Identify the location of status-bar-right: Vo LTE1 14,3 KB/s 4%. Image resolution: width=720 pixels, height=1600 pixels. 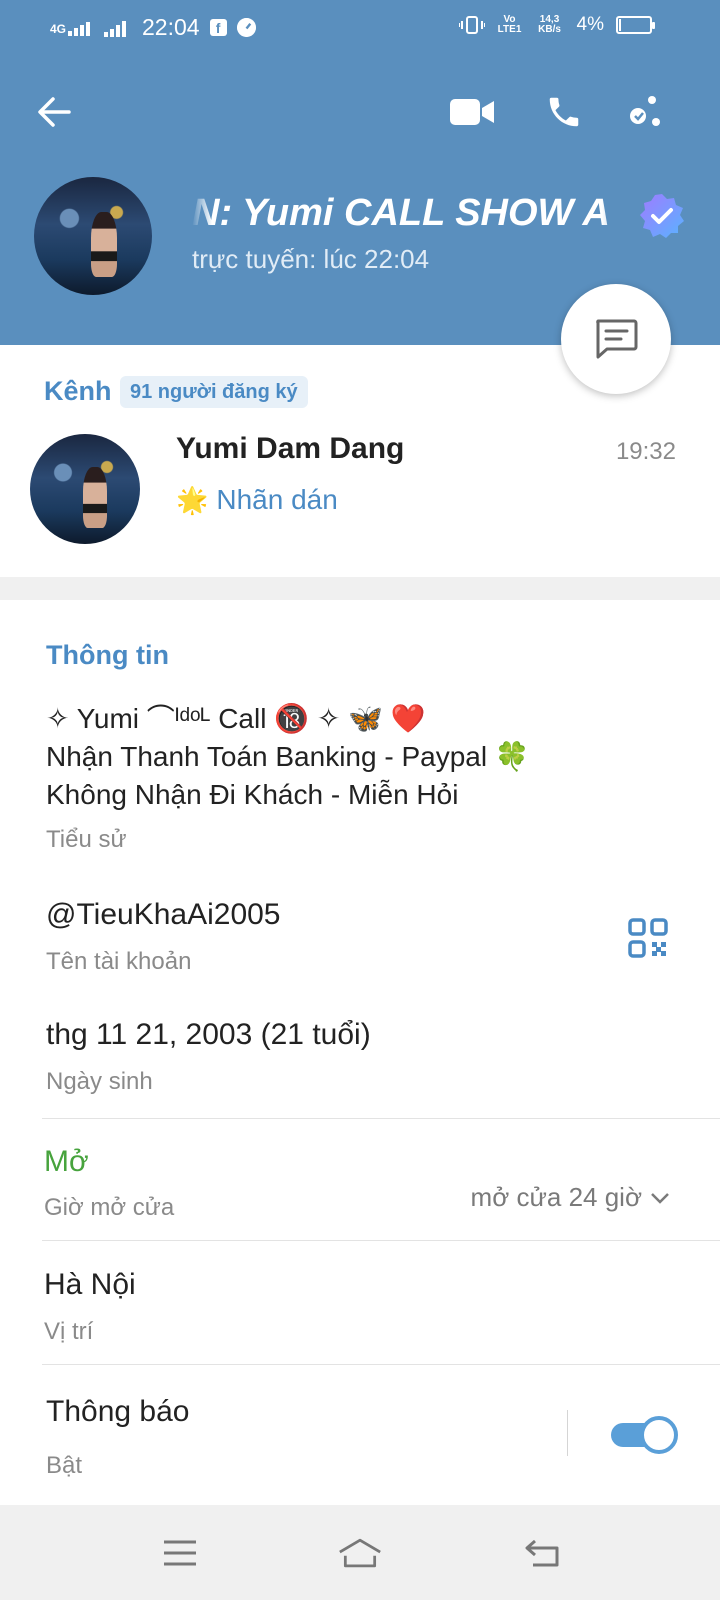
(556, 25).